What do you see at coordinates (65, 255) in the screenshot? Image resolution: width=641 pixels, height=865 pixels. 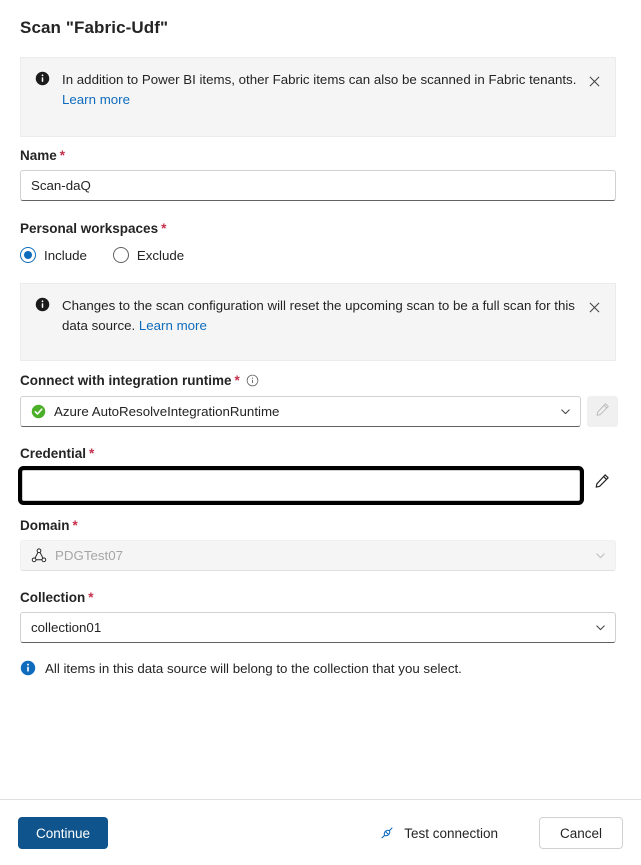 I see `radio-include-label: Include` at bounding box center [65, 255].